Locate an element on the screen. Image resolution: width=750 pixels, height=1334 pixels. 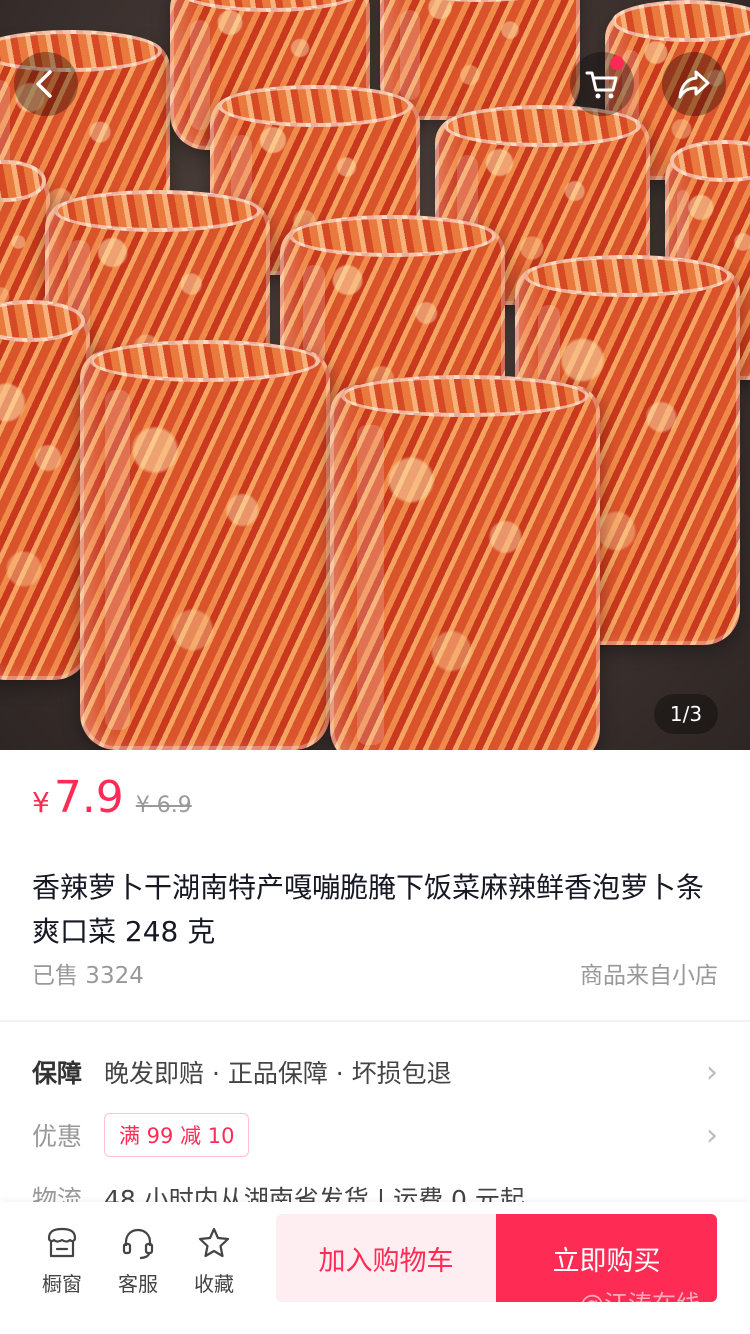
guarantee-label: 保障 is located at coordinates (57, 1073).